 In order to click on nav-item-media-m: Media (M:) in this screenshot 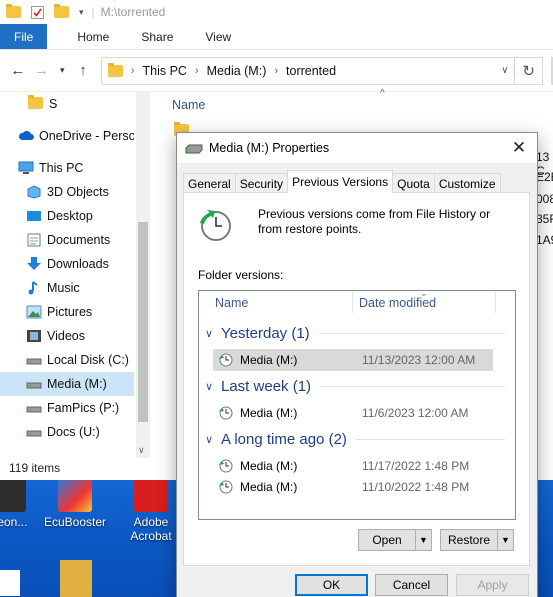, I will do `click(67, 384)`.